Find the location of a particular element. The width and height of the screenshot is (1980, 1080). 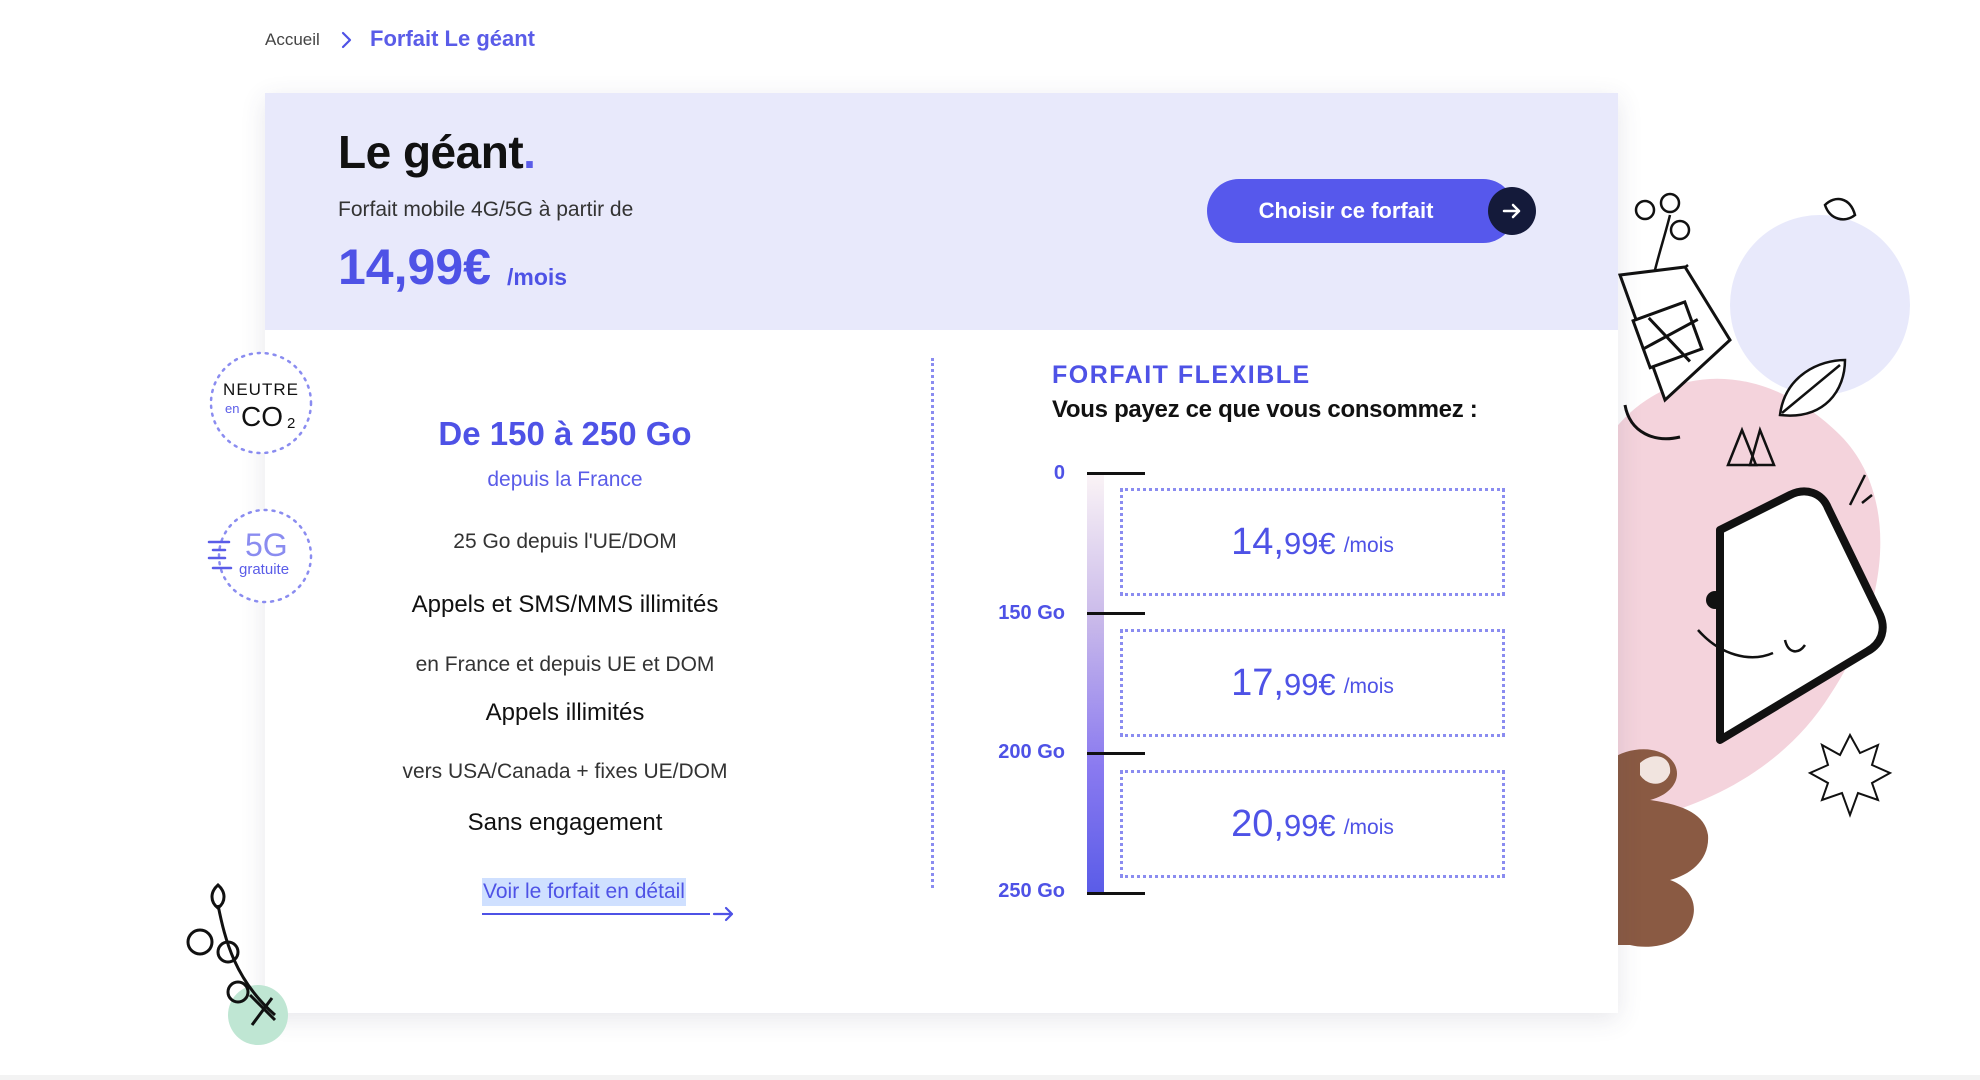

choose-plan-button: Choisir ce forfait is located at coordinates (1361, 211).